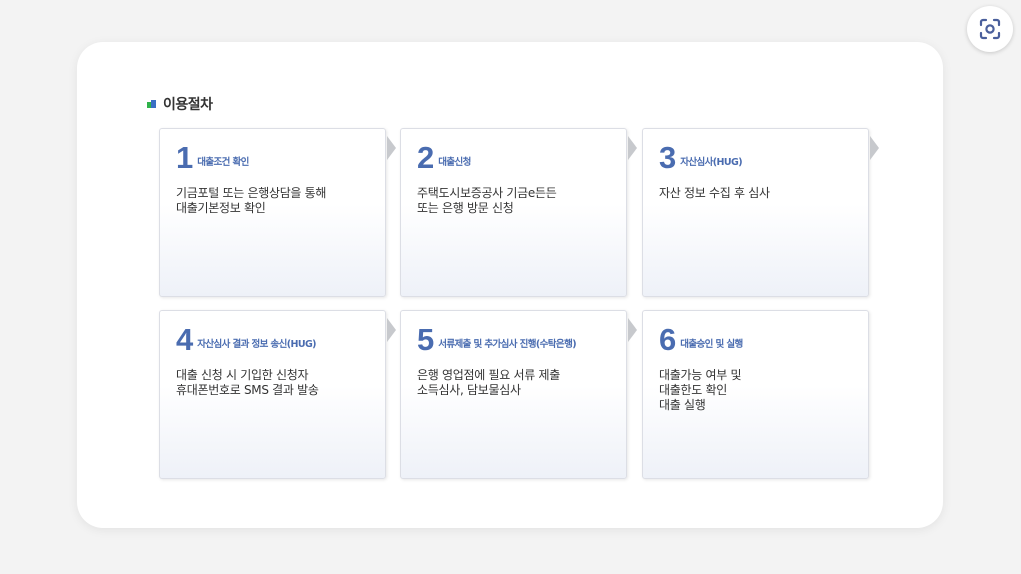 The height and width of the screenshot is (574, 1021). What do you see at coordinates (517, 201) in the screenshot?
I see `step-description: 주택도시보증공사 기금e든든 또는 은행 방문 신청` at bounding box center [517, 201].